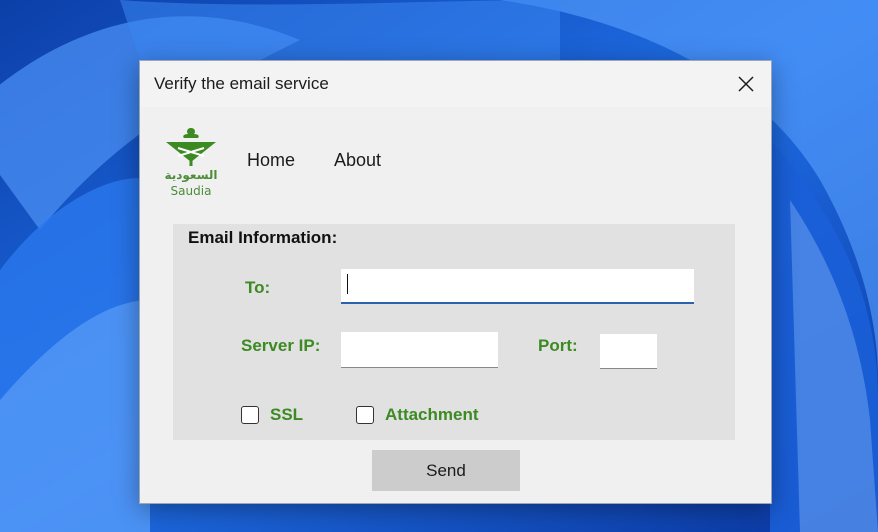  Describe the element at coordinates (628, 351) in the screenshot. I see `port-input` at that location.